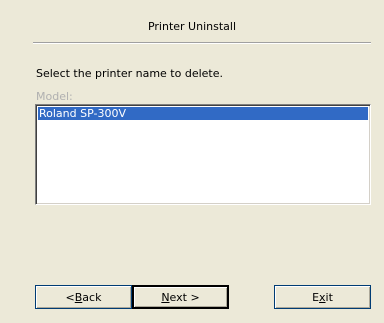 The height and width of the screenshot is (323, 384). Describe the element at coordinates (322, 297) in the screenshot. I see `exit-button: Ex it` at that location.